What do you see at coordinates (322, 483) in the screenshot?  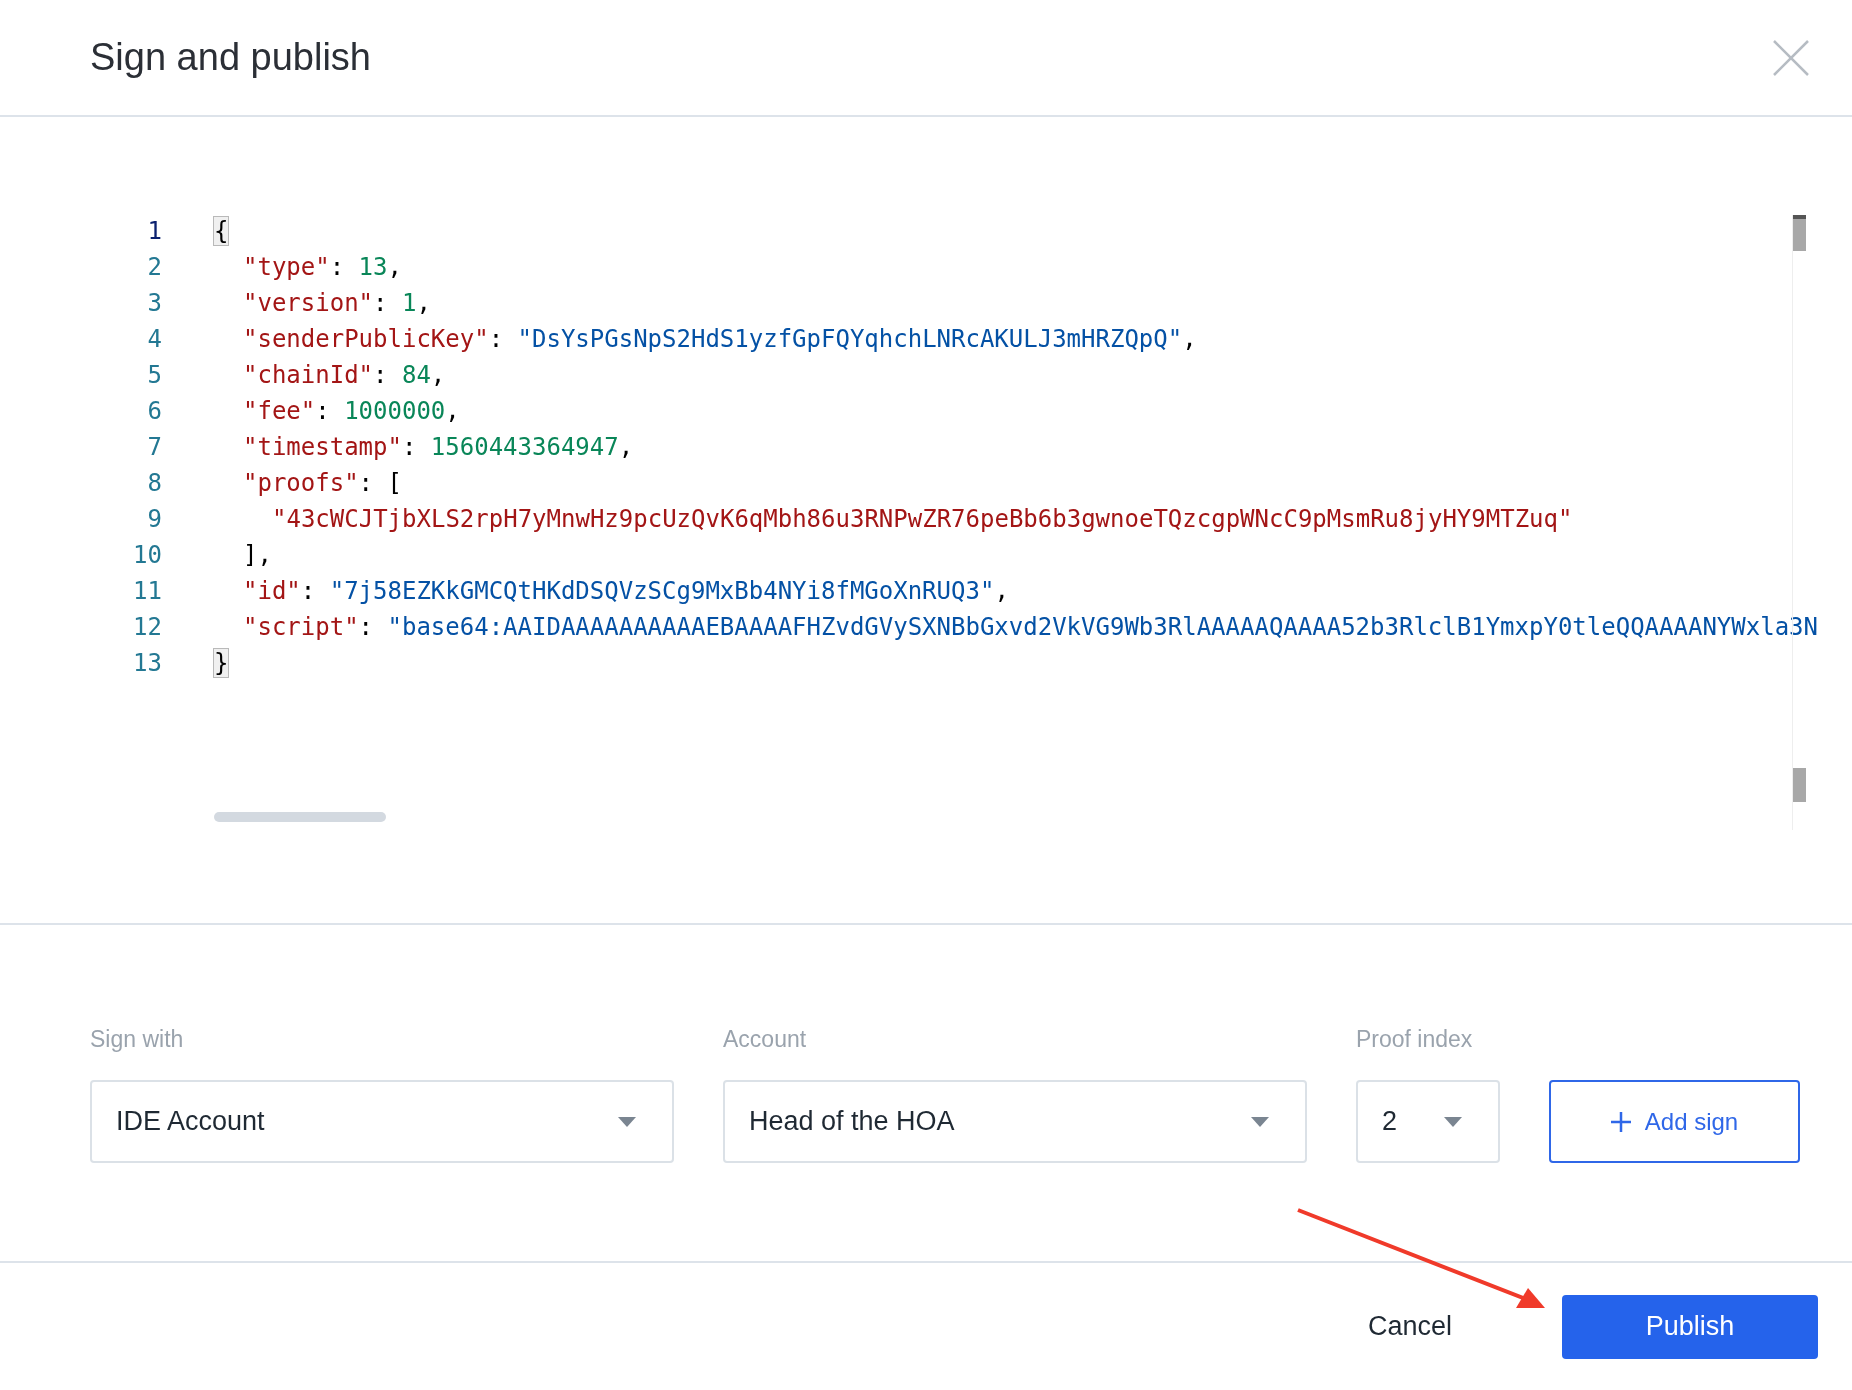 I see `code-line: "proofs": [` at bounding box center [322, 483].